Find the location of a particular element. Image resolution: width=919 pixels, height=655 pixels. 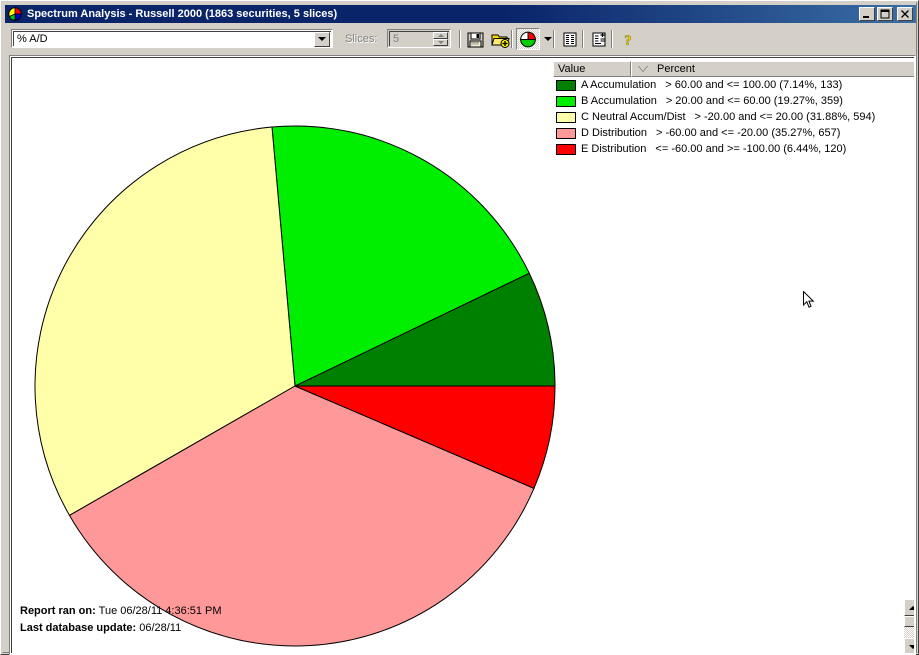

save-button is located at coordinates (476, 39).